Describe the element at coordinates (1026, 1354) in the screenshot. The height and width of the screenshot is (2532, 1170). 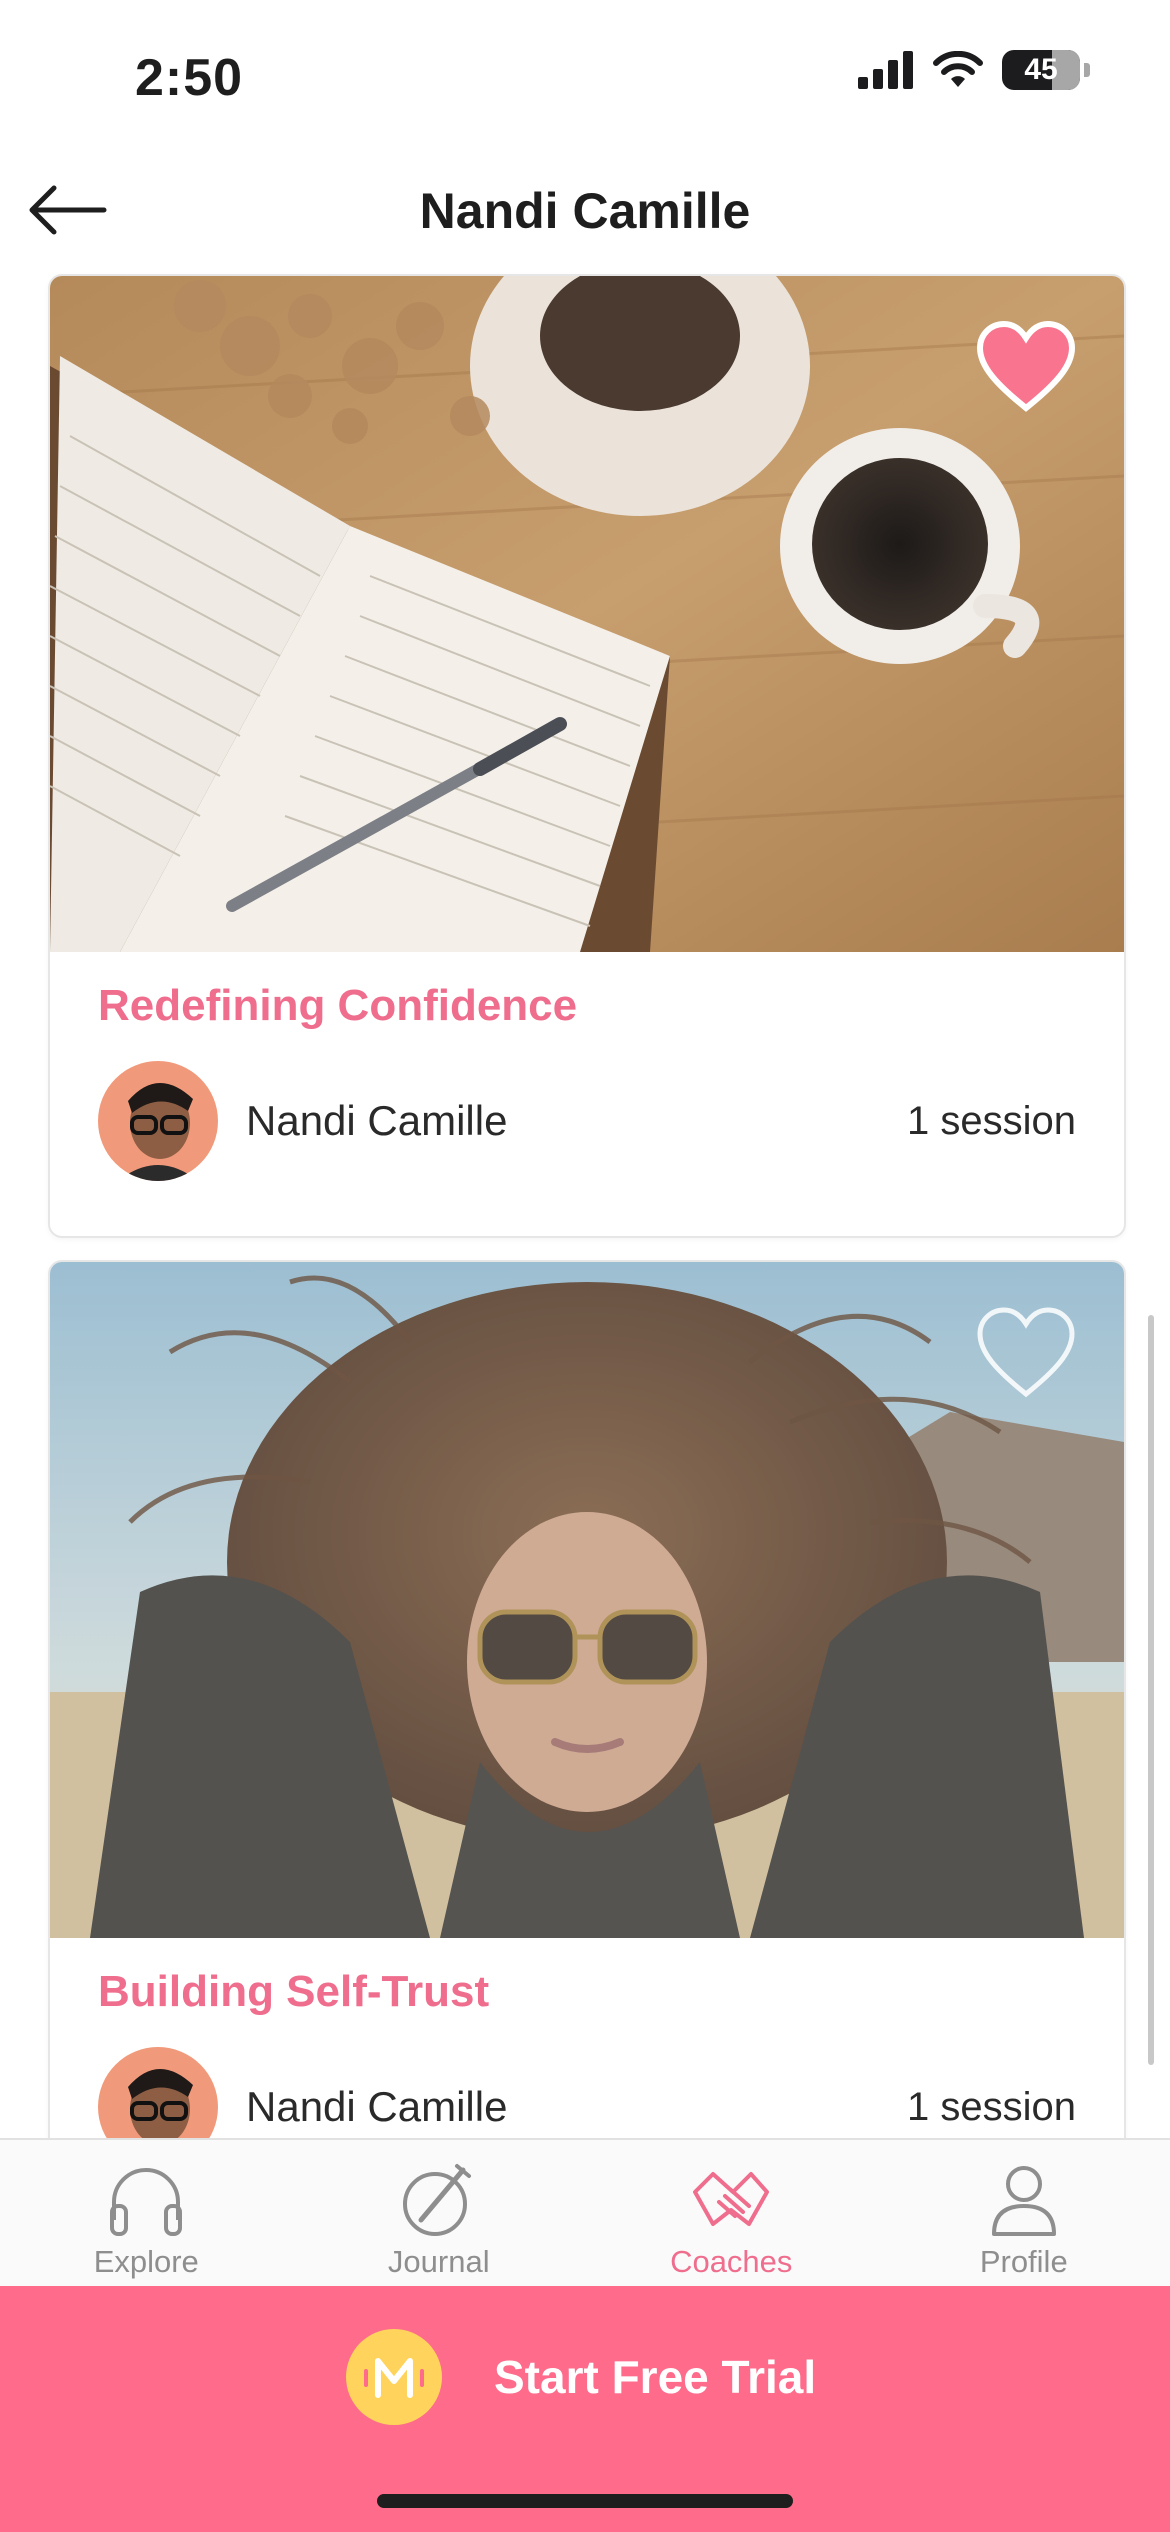
I see `favorite-heart-outline-icon` at that location.